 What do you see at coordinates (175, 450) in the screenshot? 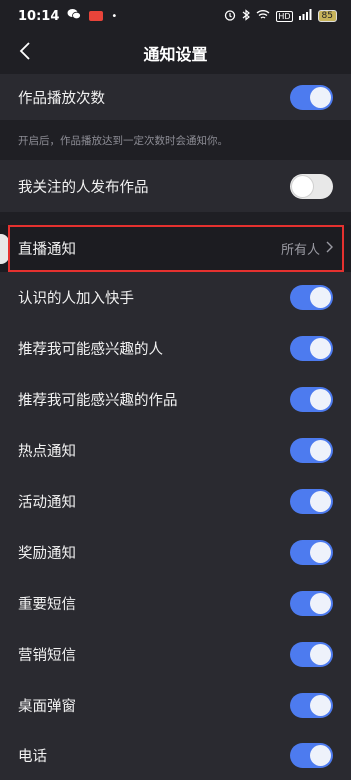
I see `setting-row: 热点通知` at bounding box center [175, 450].